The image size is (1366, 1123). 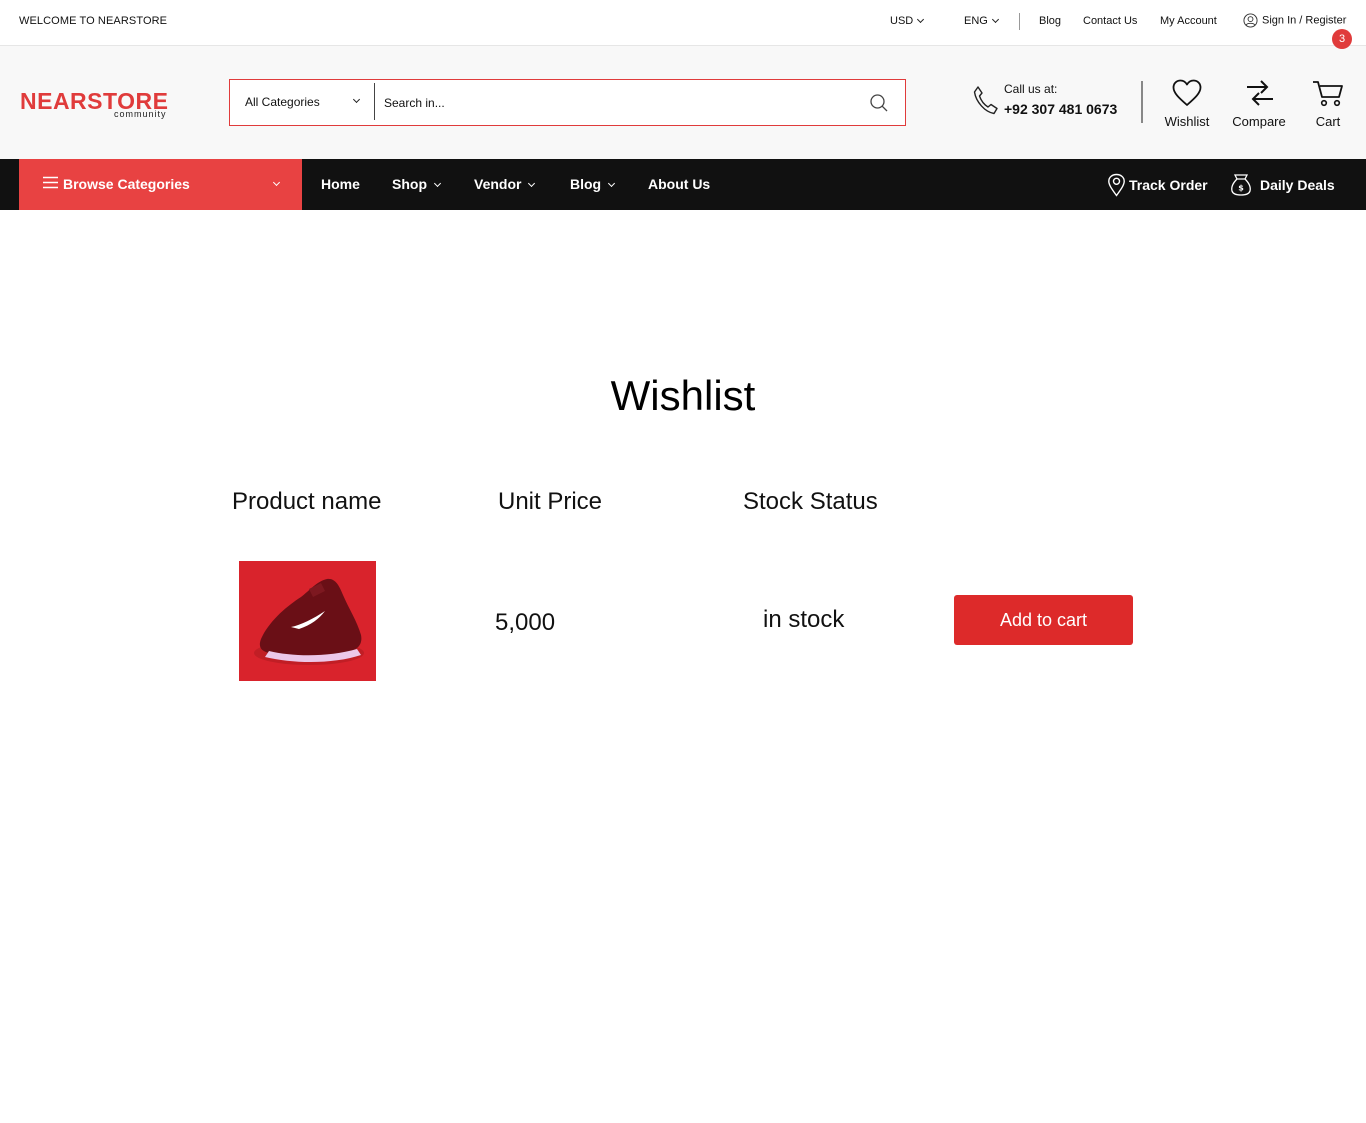 What do you see at coordinates (417, 184) in the screenshot?
I see `nav-item-shop: Shop` at bounding box center [417, 184].